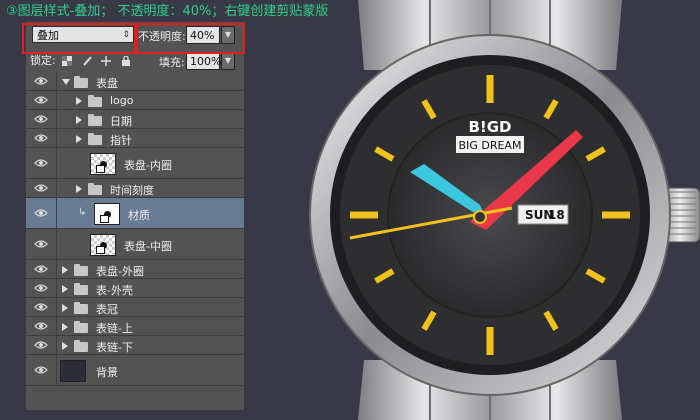 The image size is (700, 420). What do you see at coordinates (135, 370) in the screenshot?
I see `layer-row: 背景` at bounding box center [135, 370].